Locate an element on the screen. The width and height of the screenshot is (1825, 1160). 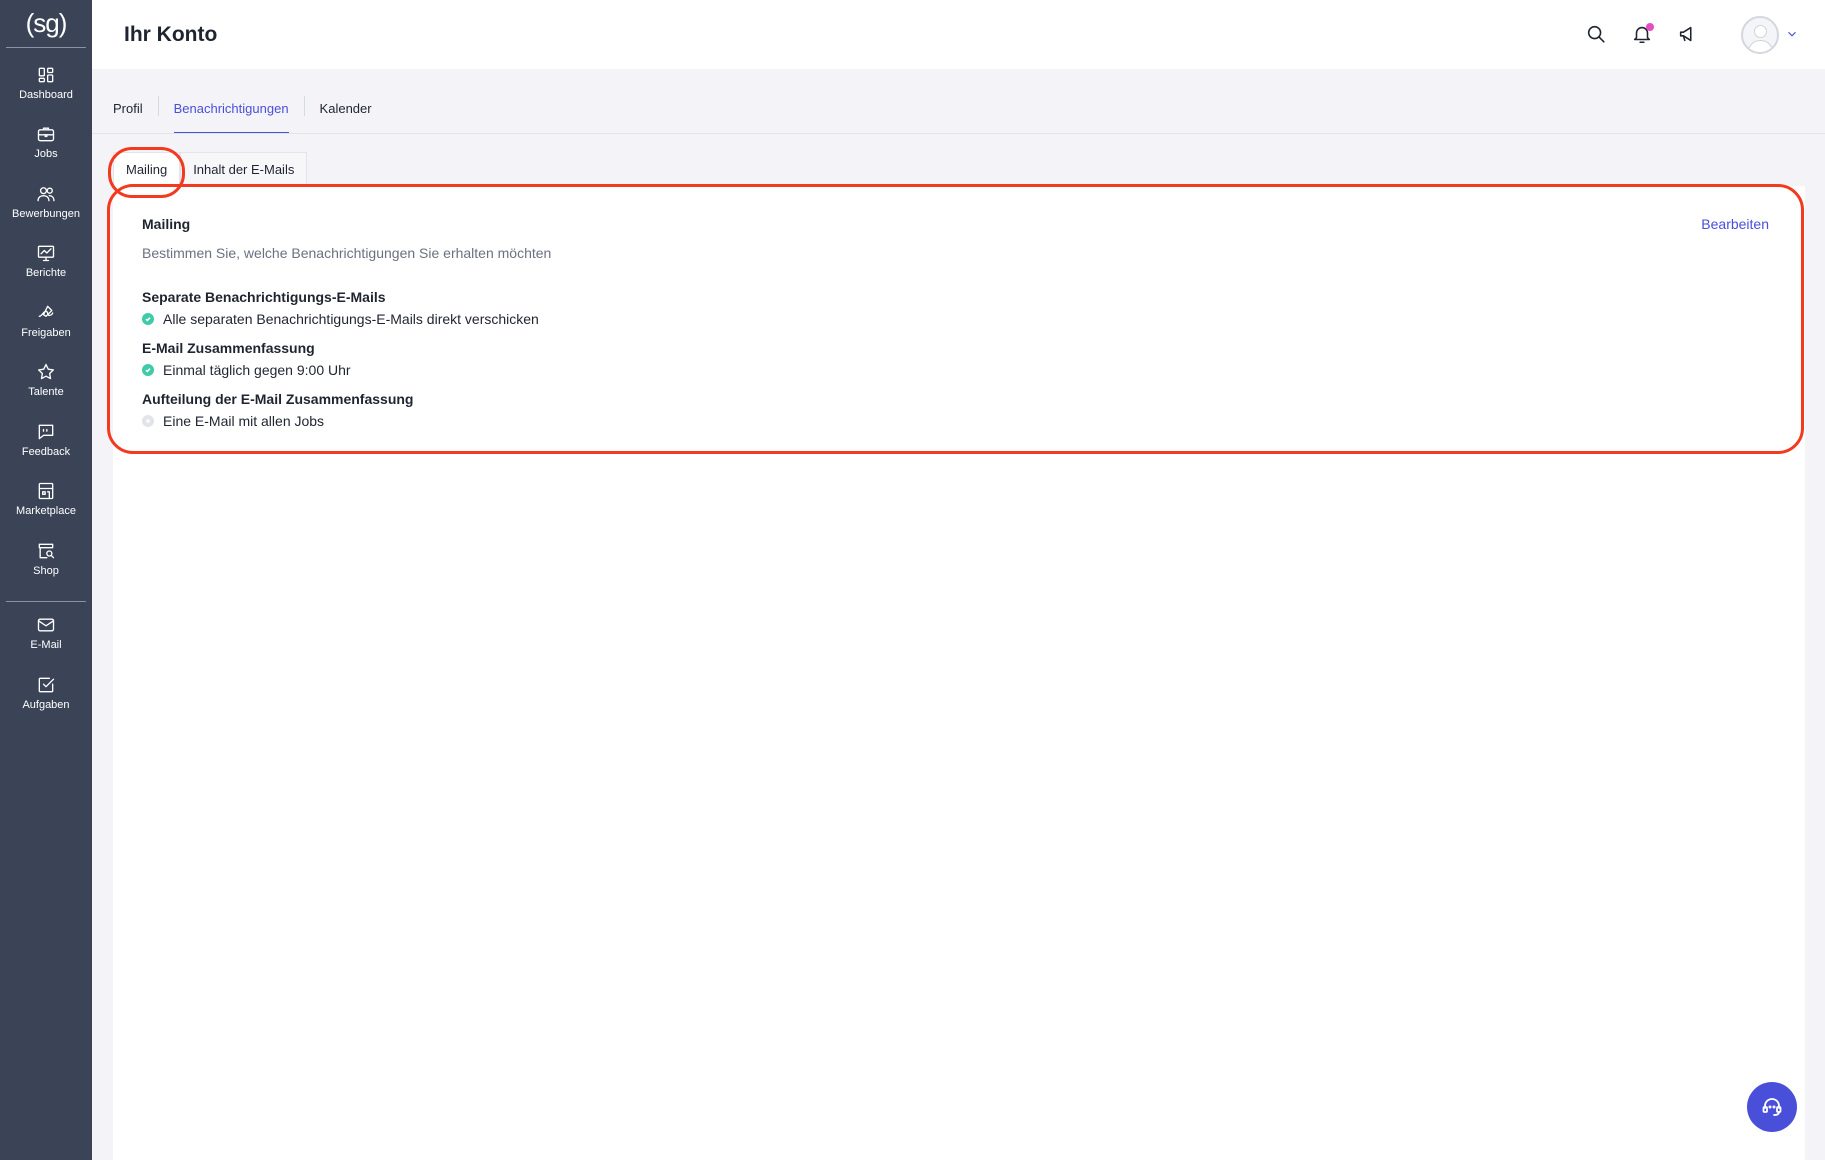
search-button is located at coordinates (1597, 35).